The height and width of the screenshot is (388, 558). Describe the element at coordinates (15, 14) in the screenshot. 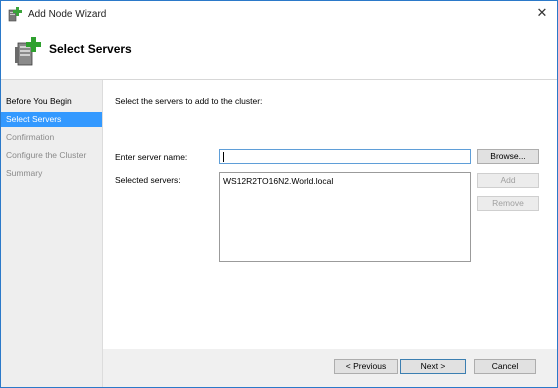

I see `wizard-app-icon` at that location.